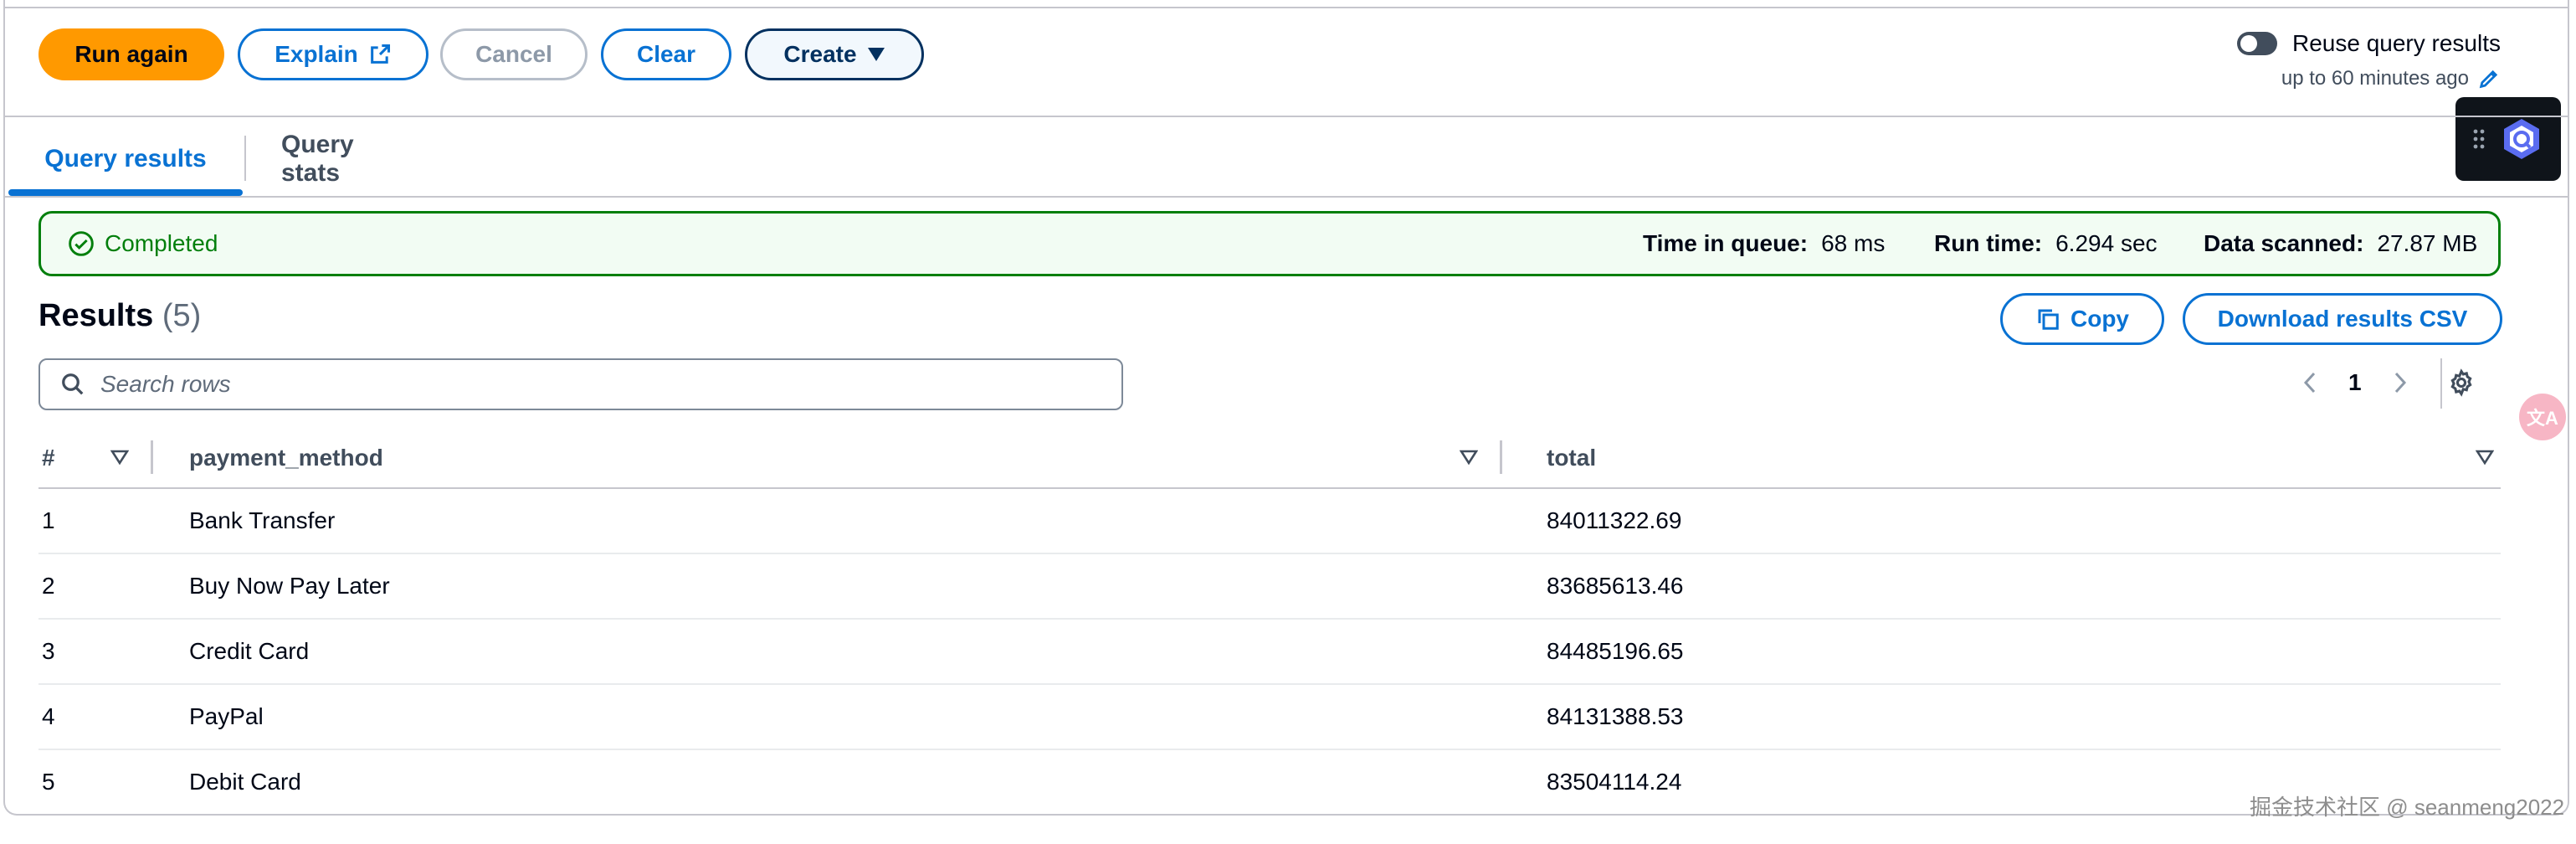 This screenshot has width=2576, height=844. I want to click on caret-down-icon, so click(876, 54).